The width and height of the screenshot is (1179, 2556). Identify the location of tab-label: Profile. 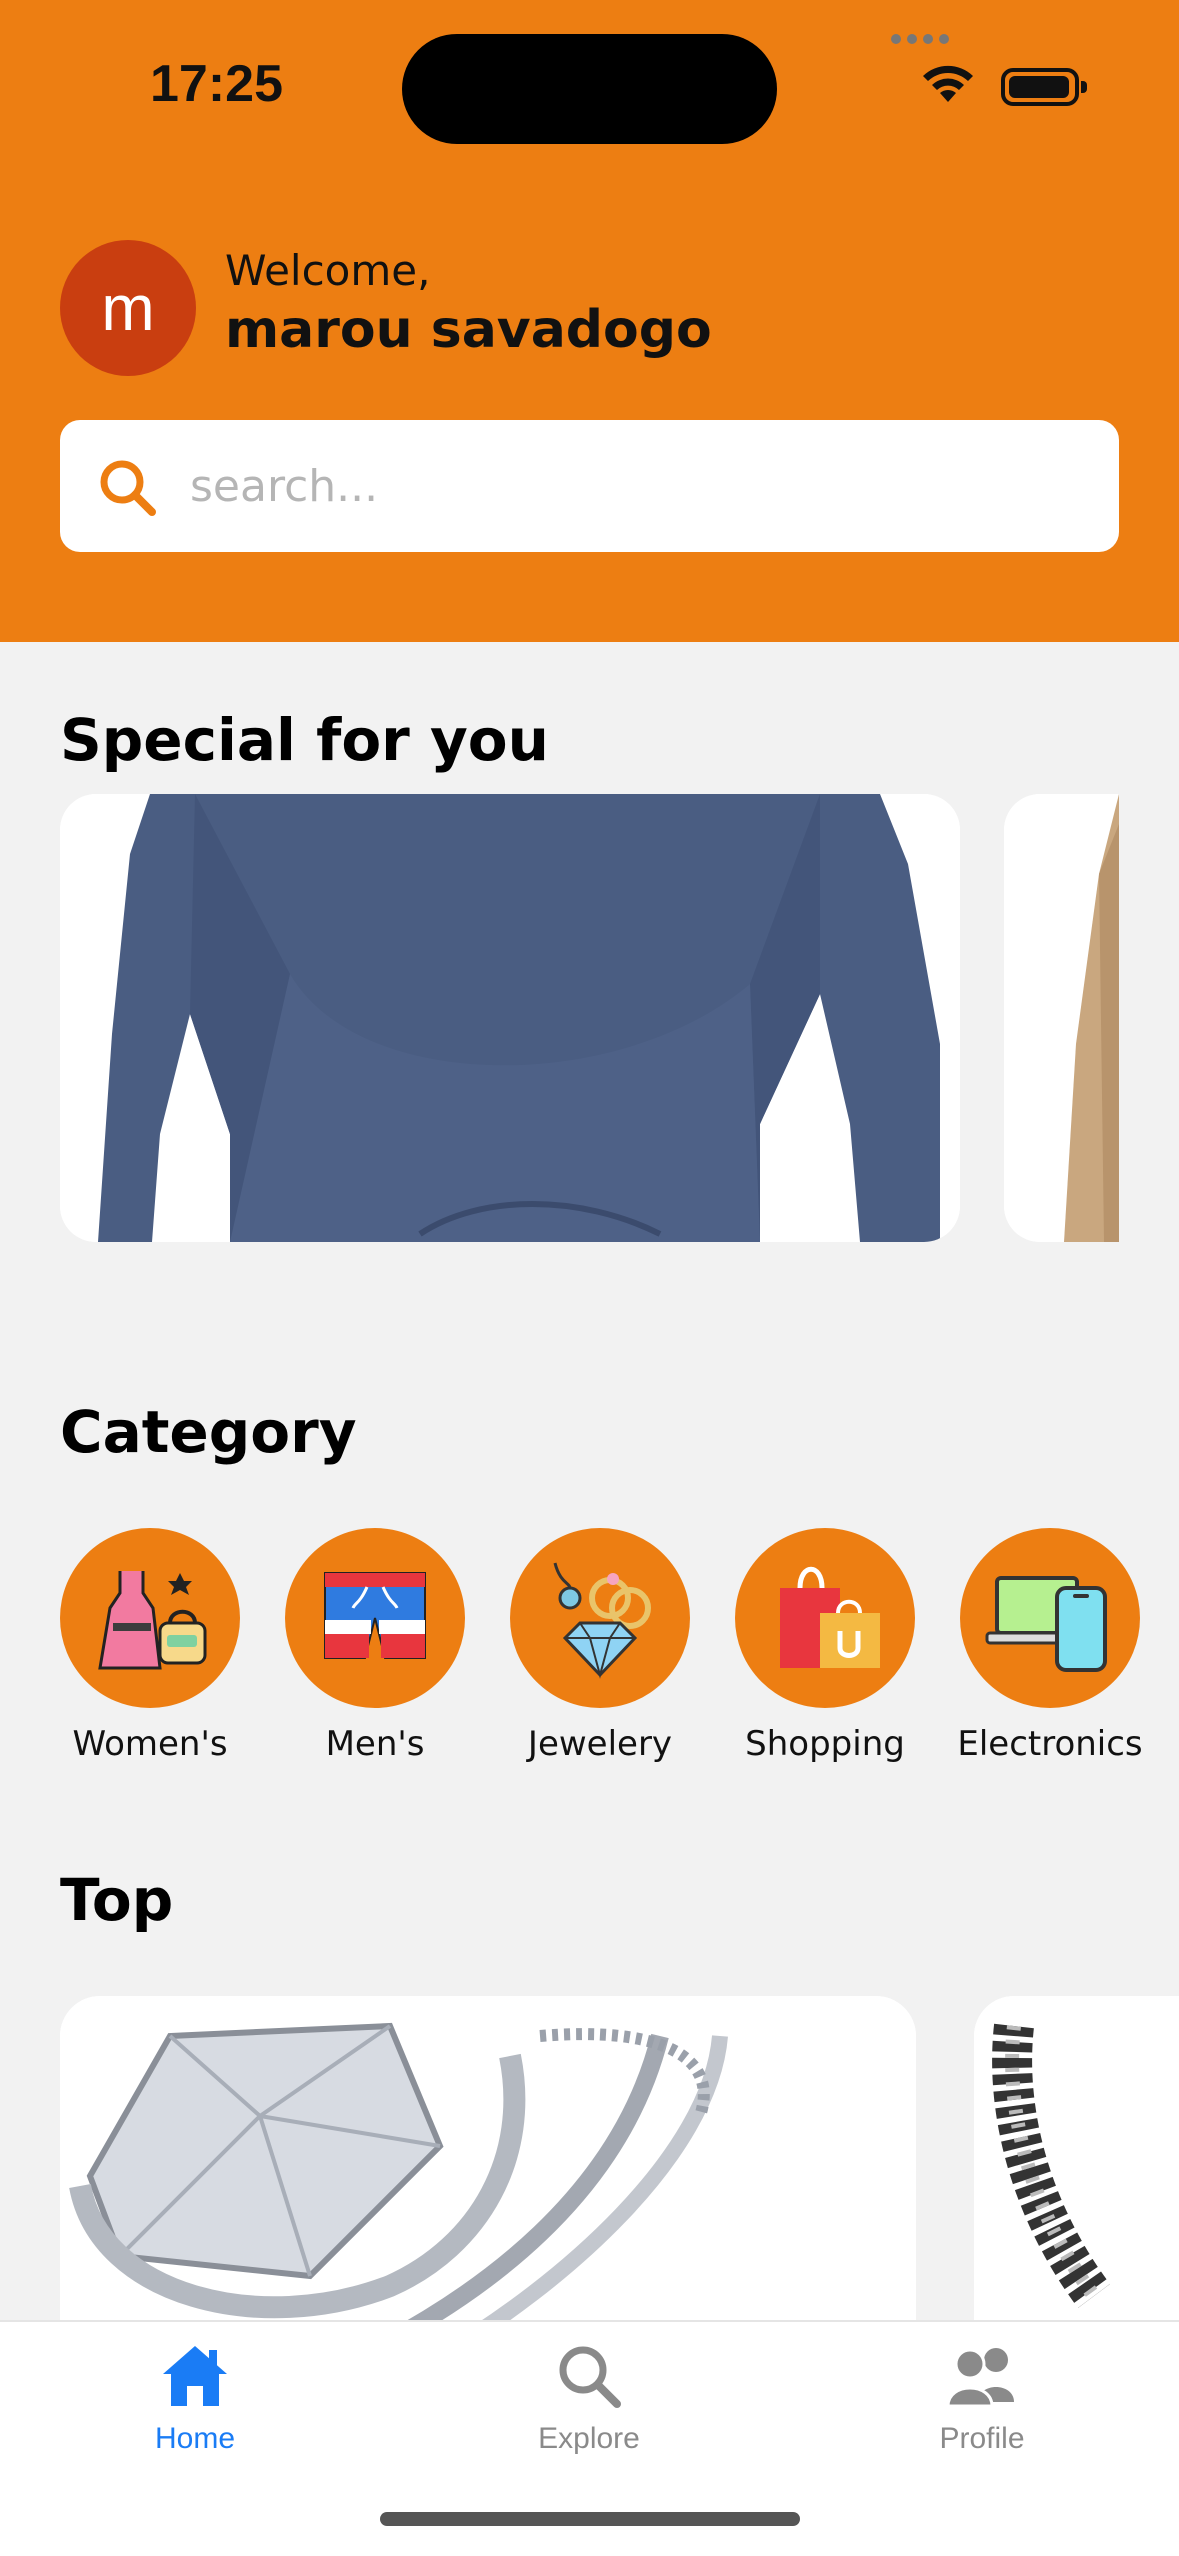
(982, 2438).